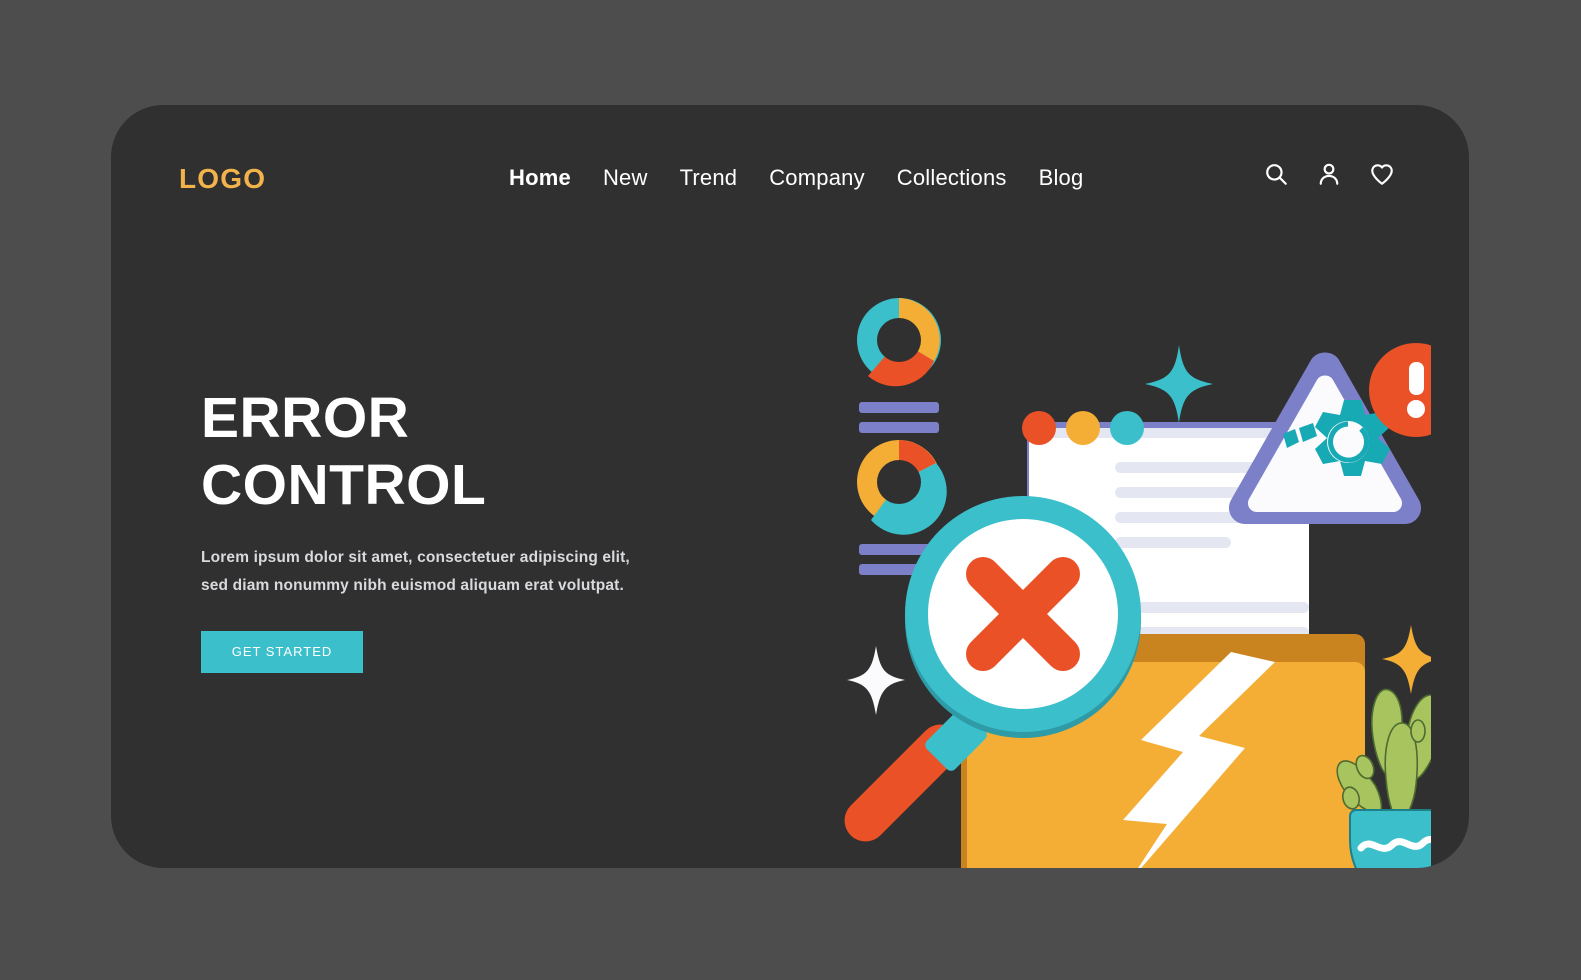 The width and height of the screenshot is (1581, 980). Describe the element at coordinates (1083, 428) in the screenshot. I see `document-dots` at that location.